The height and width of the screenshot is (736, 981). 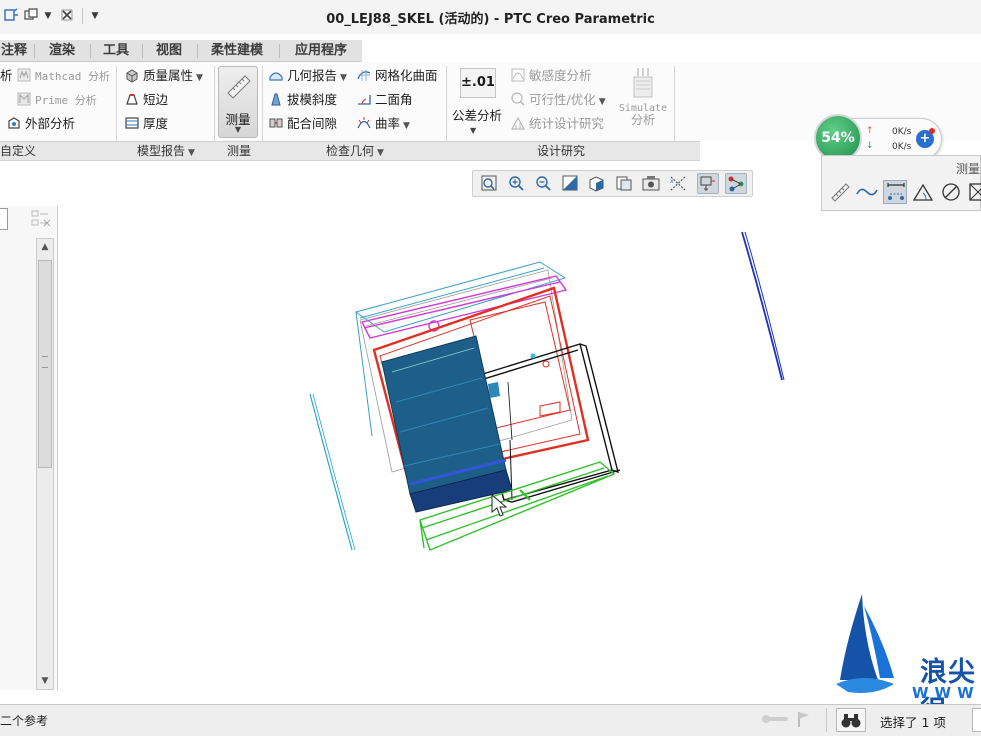 What do you see at coordinates (678, 183) in the screenshot?
I see `perspective-view-icon: x` at bounding box center [678, 183].